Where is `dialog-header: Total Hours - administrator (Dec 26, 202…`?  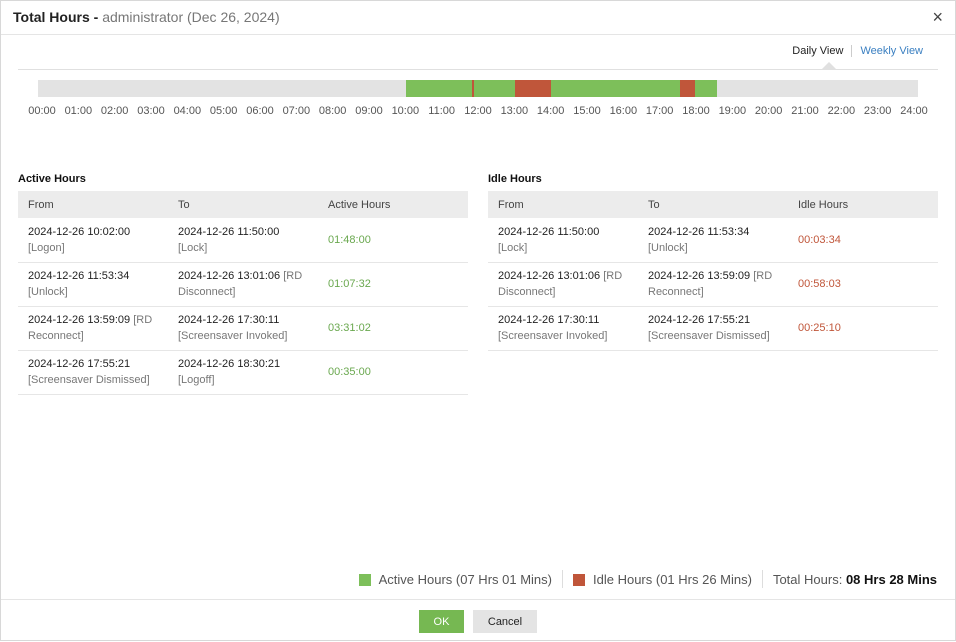 dialog-header: Total Hours - administrator (Dec 26, 202… is located at coordinates (478, 18).